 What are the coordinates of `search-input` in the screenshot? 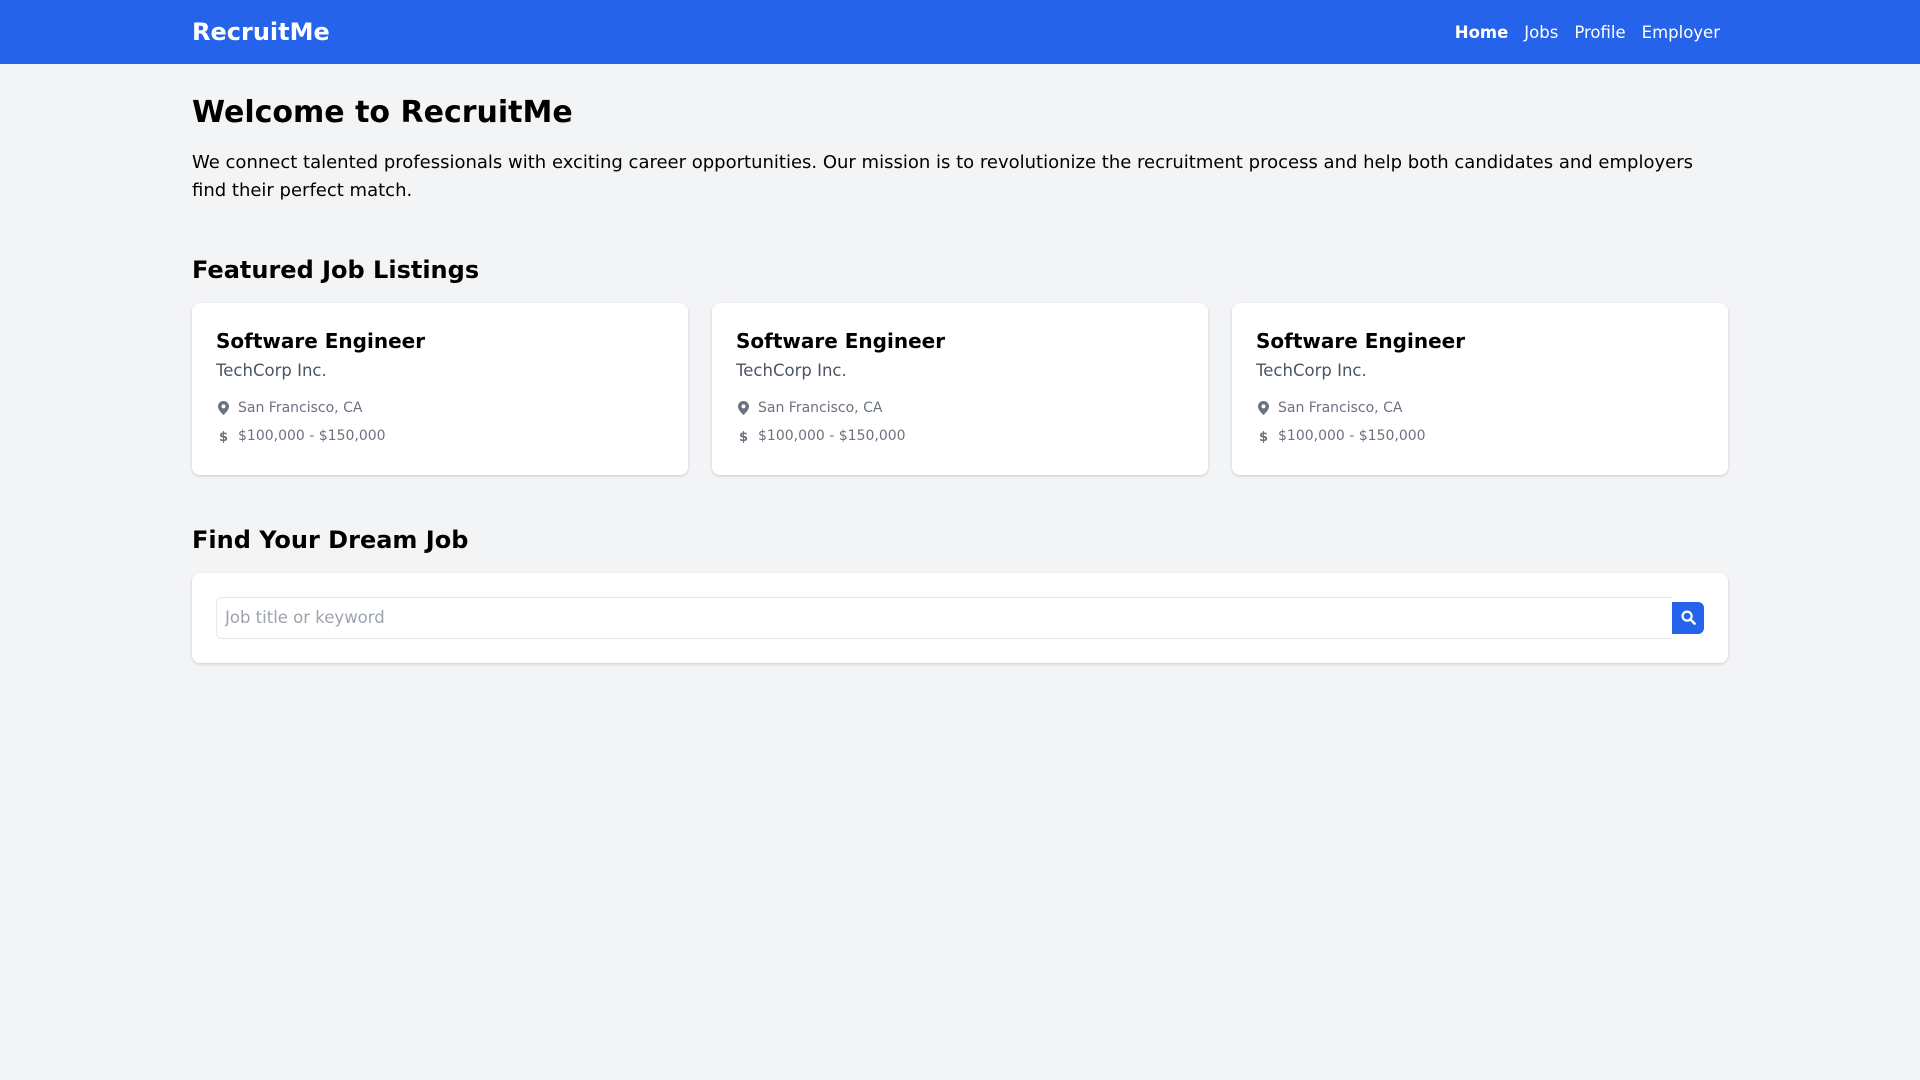 It's located at (944, 617).